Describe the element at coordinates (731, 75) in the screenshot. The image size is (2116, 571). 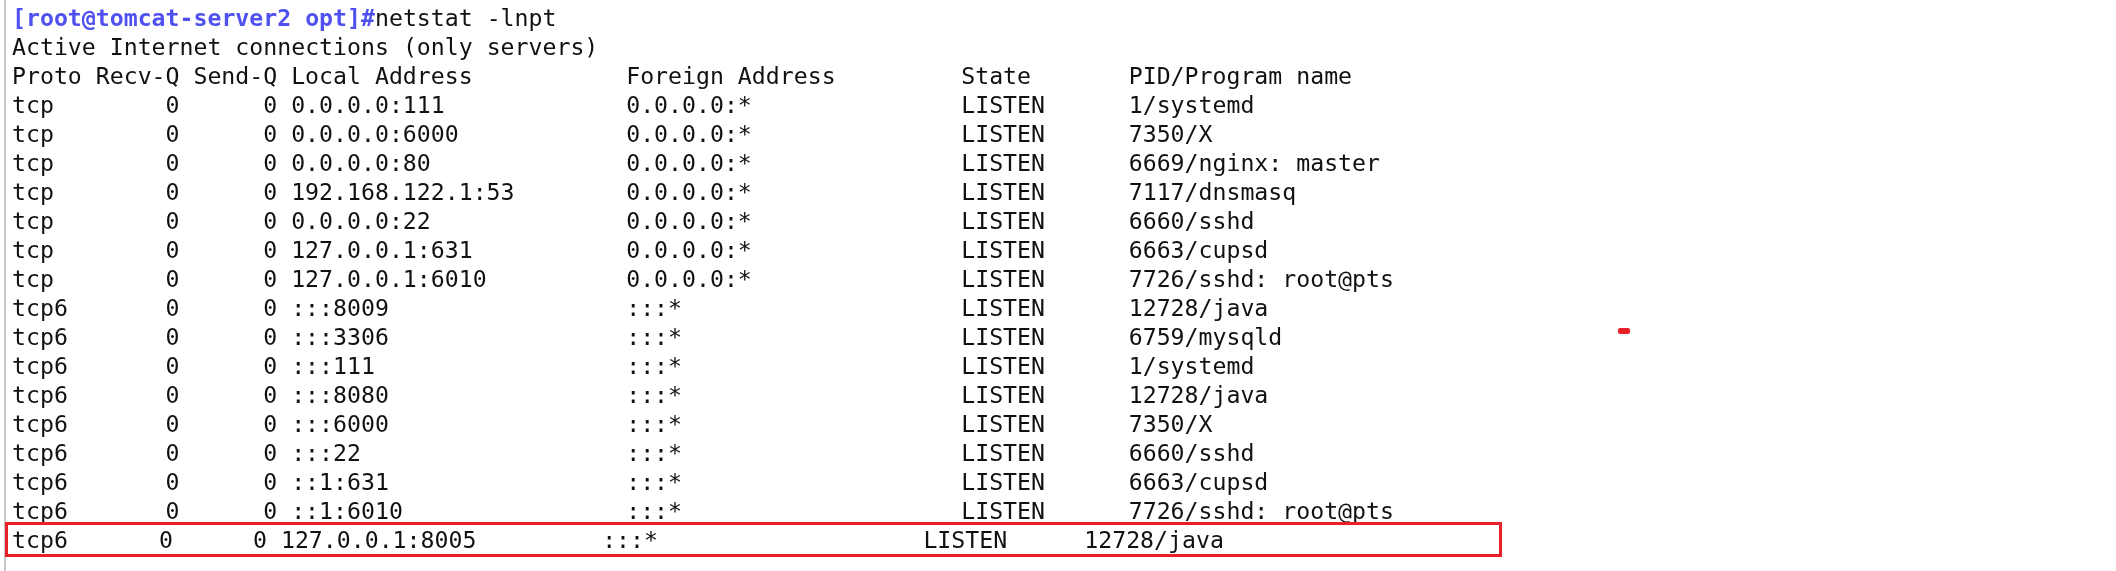
I see `column-header: Foreign Address` at that location.